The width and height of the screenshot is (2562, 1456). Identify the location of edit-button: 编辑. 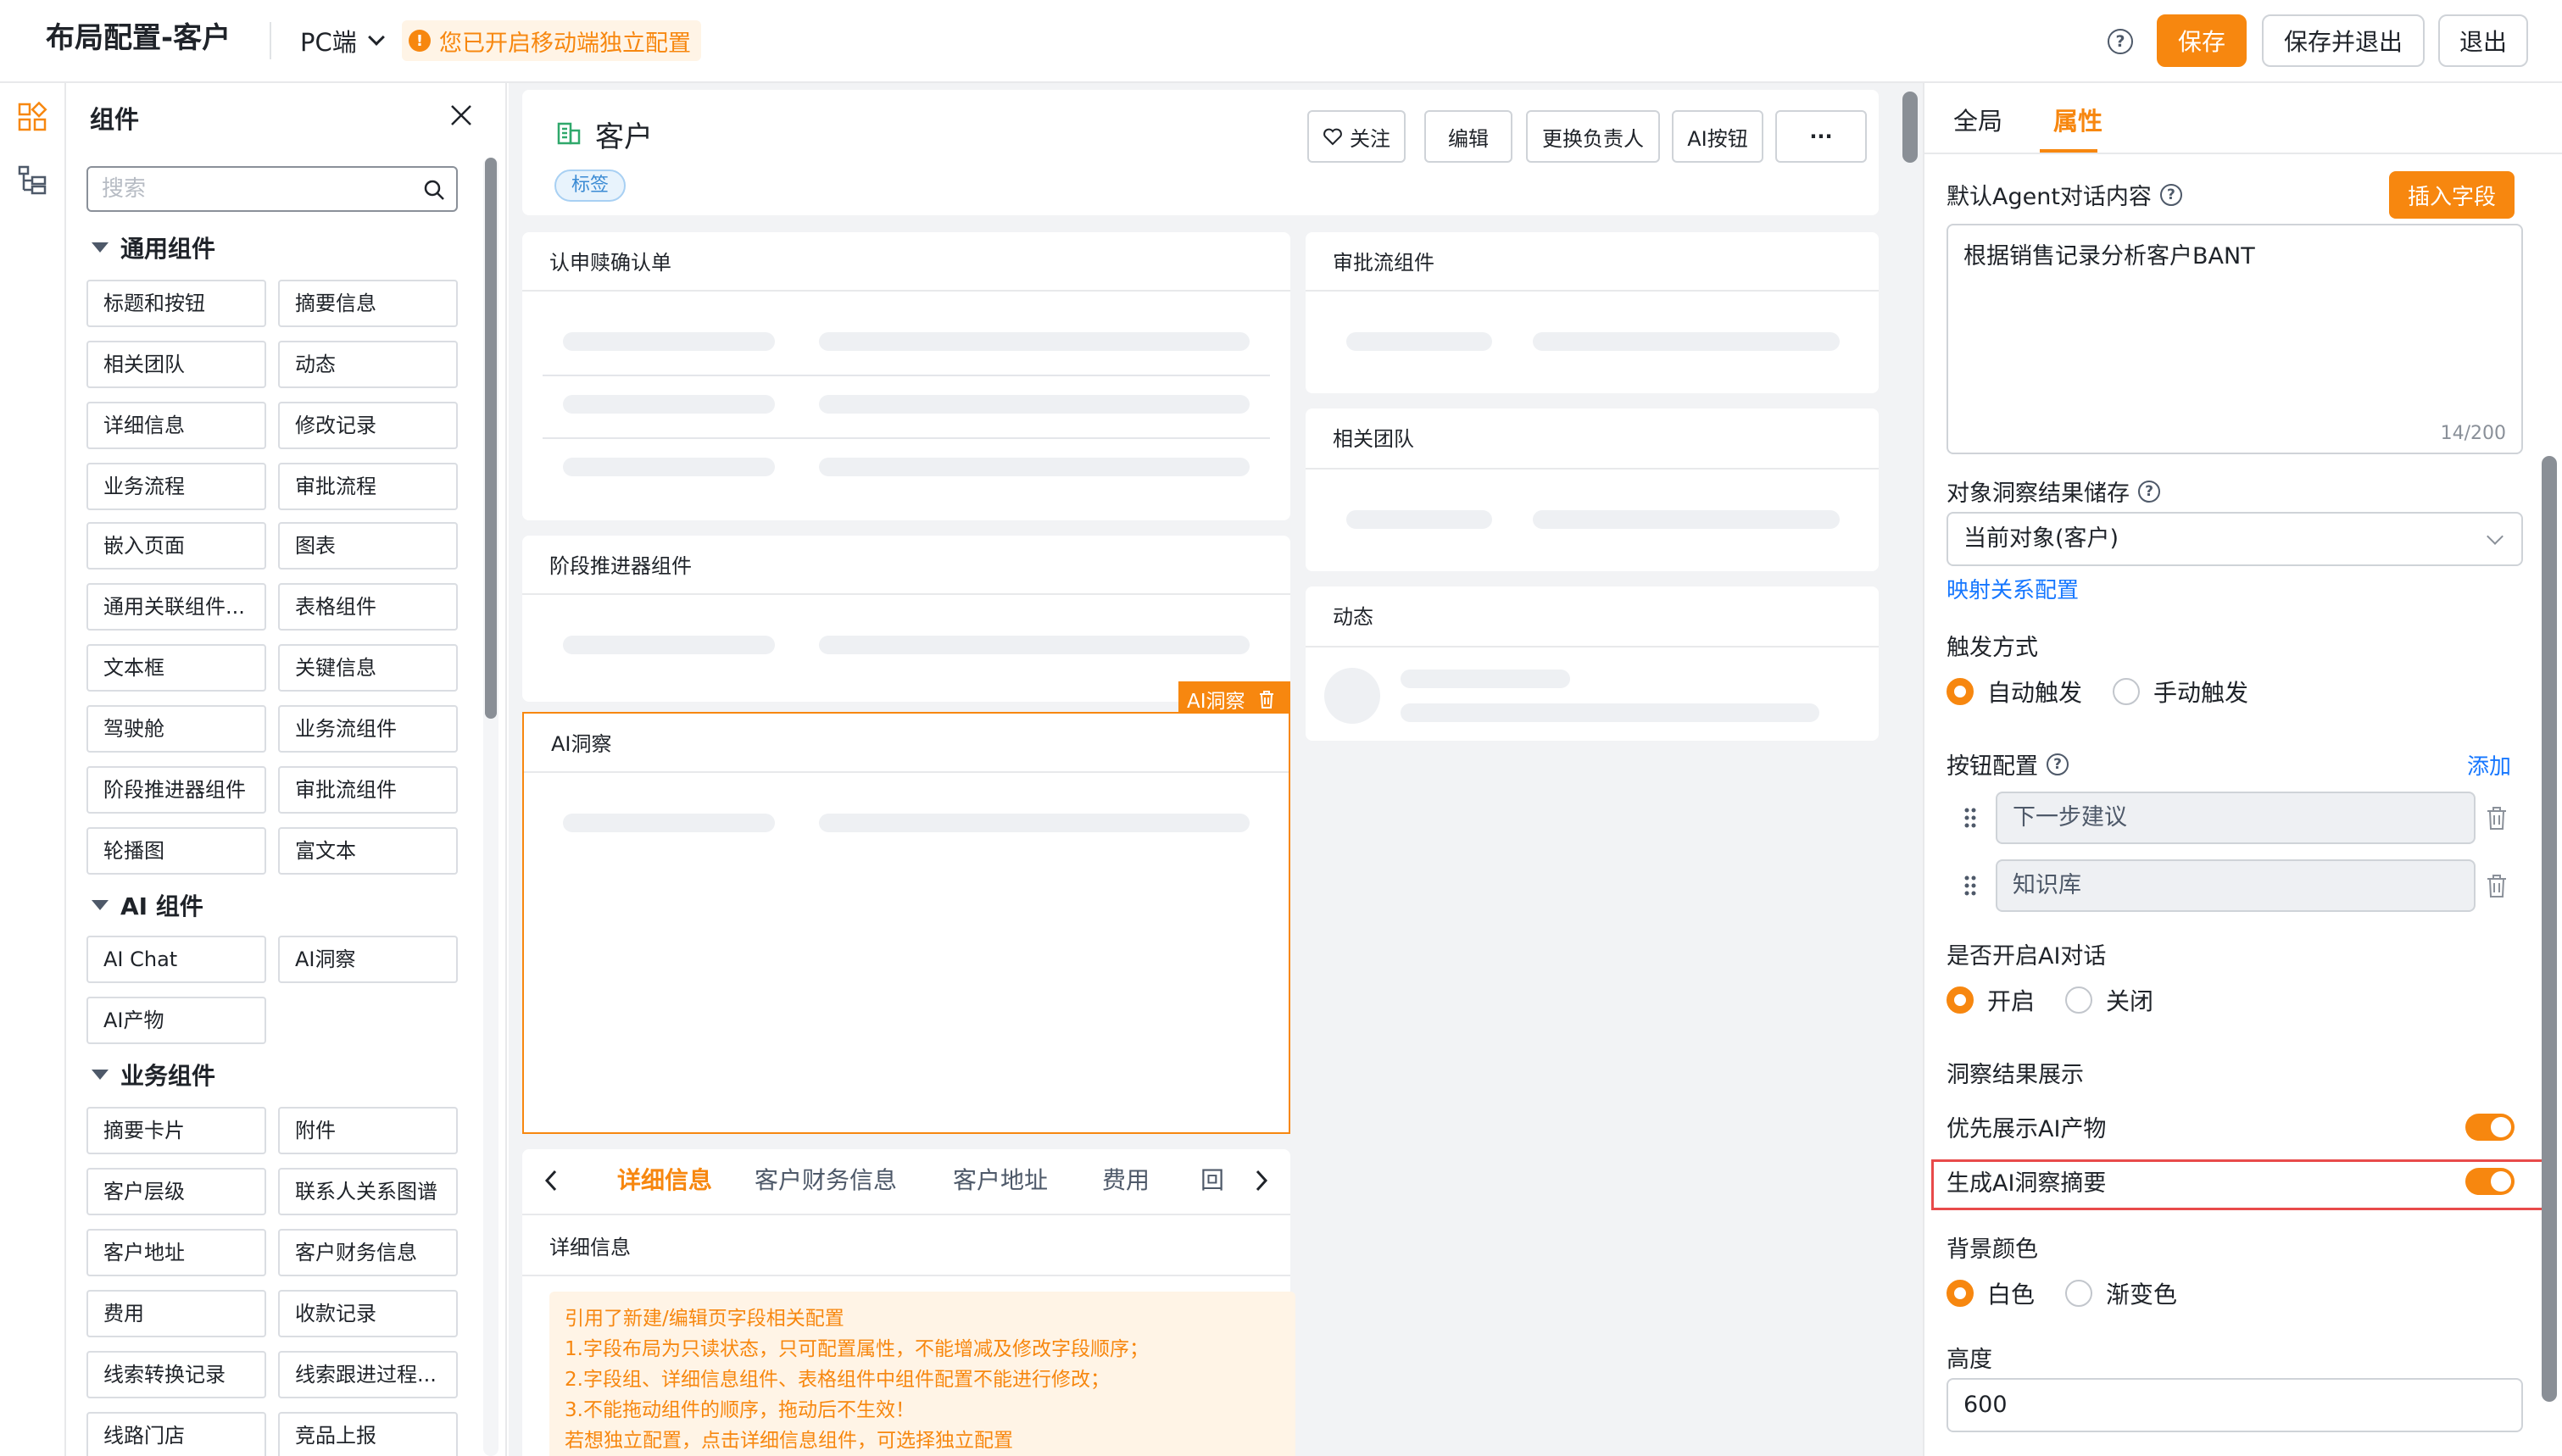
(1468, 136).